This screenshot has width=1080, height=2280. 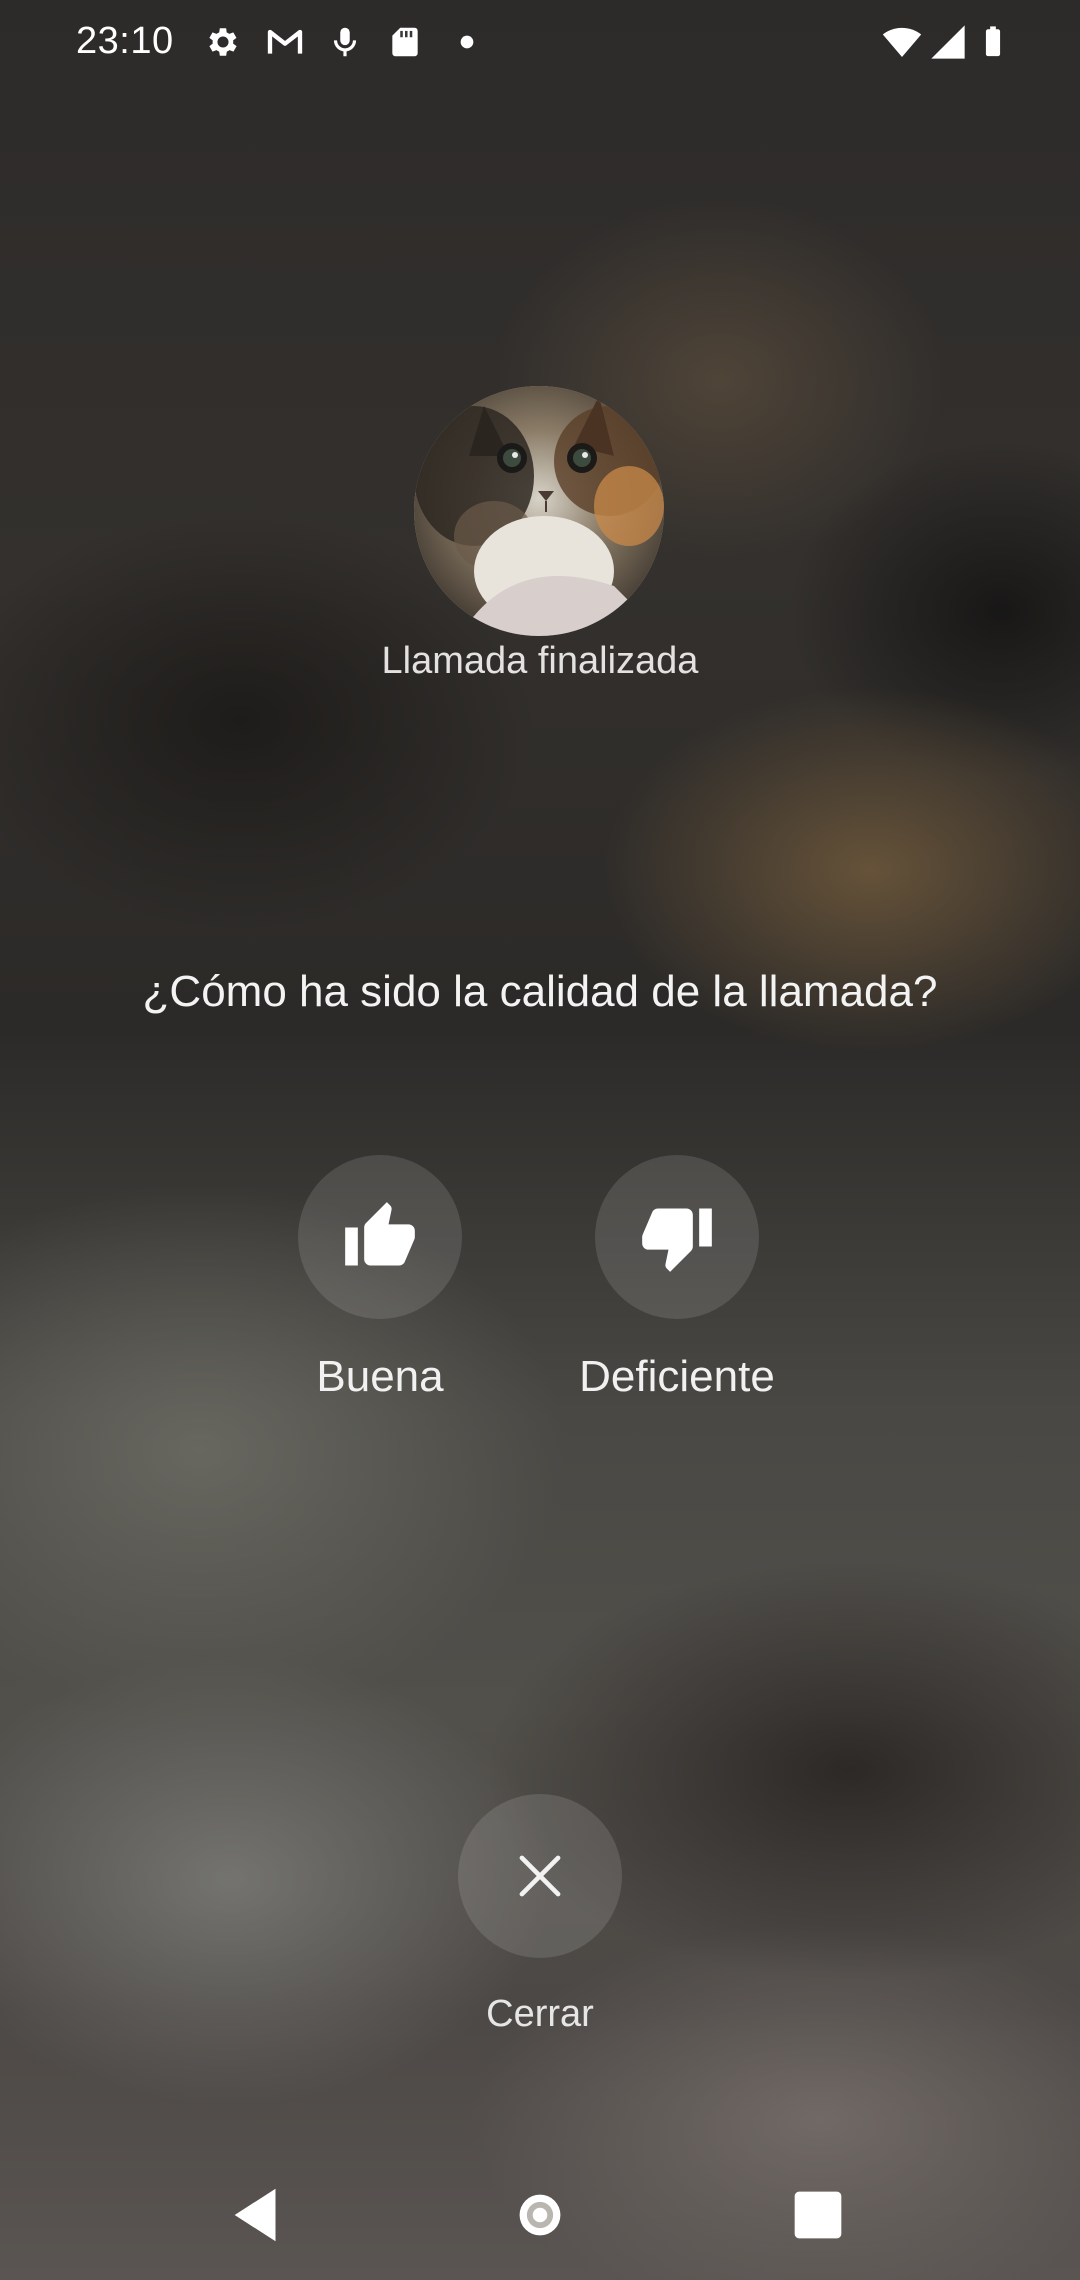 What do you see at coordinates (345, 42) in the screenshot?
I see `mic-icon` at bounding box center [345, 42].